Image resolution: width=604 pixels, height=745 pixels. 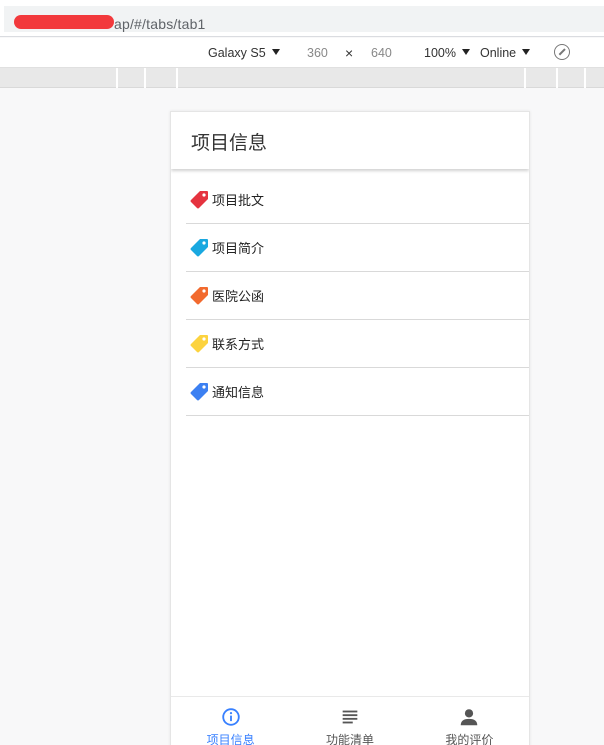 I want to click on tab-label: 我的评价, so click(x=469, y=739).